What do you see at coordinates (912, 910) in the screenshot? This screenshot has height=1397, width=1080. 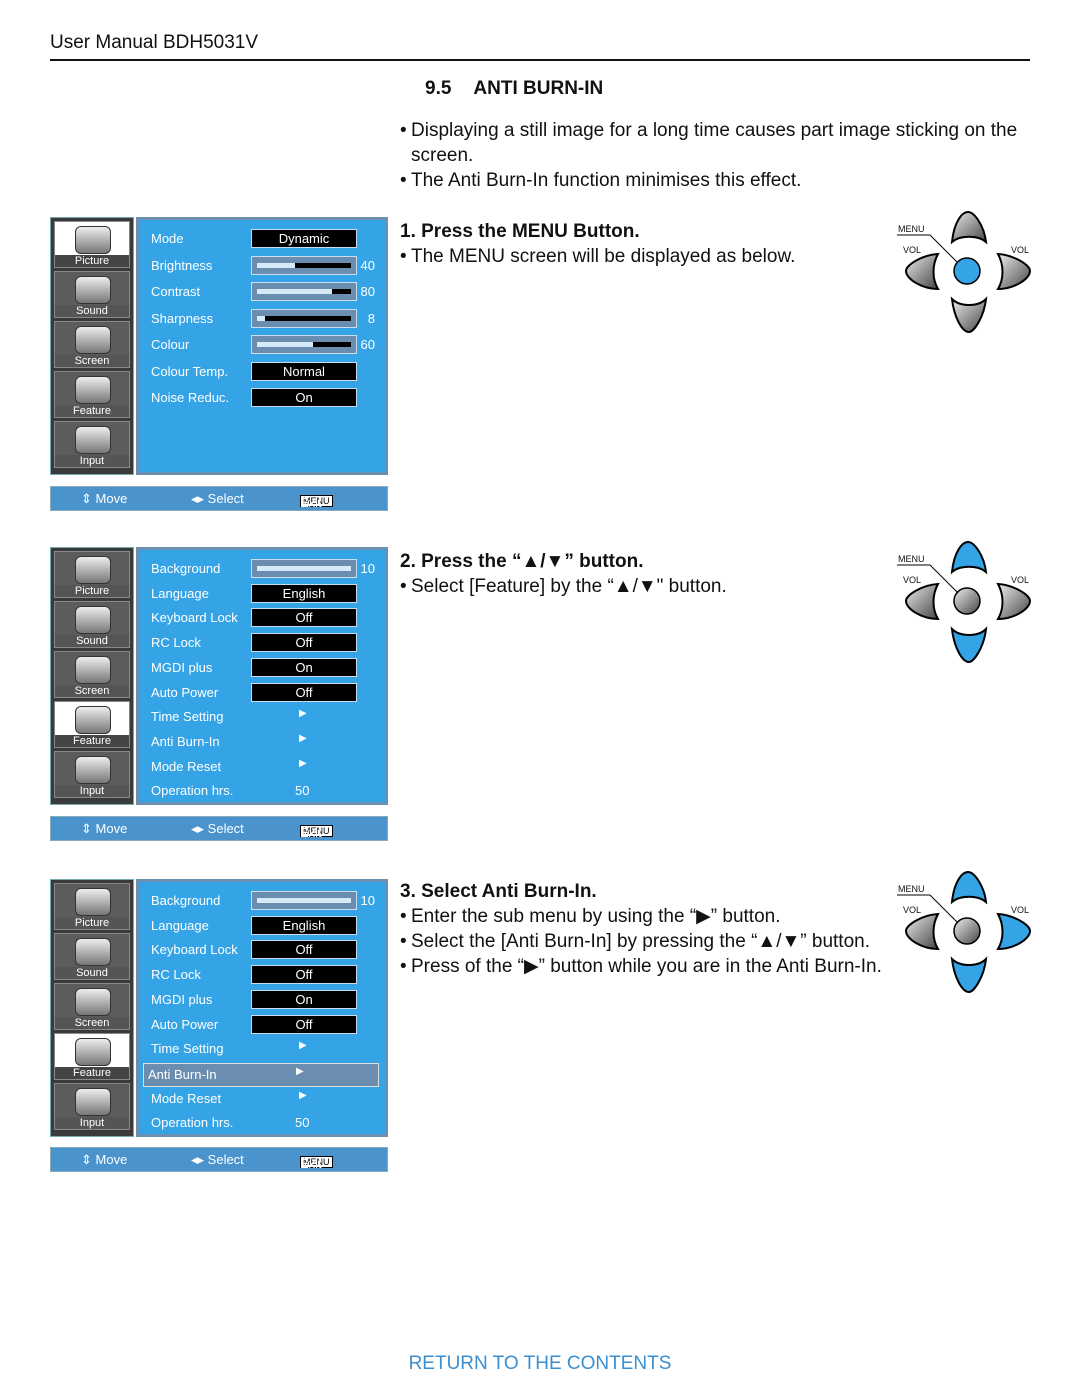 I see `remote-vol-left-label: VOL` at bounding box center [912, 910].